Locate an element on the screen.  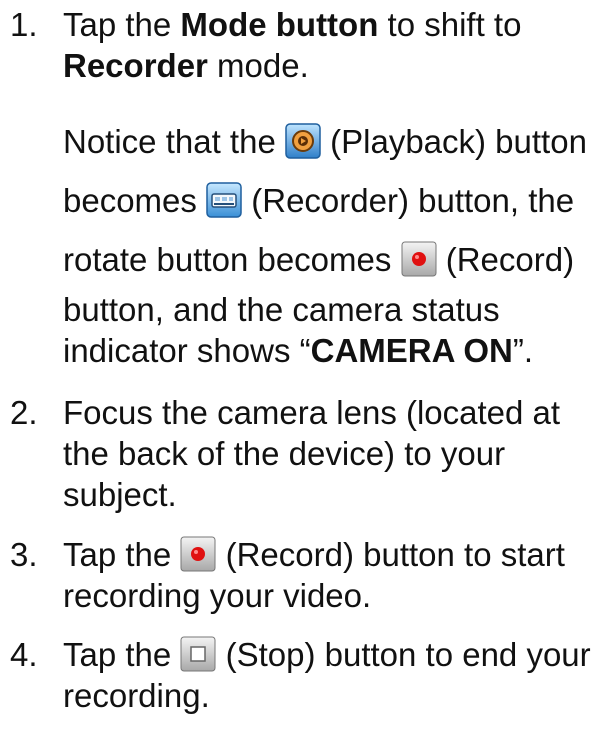
text-fragment: Notice that the is located at coordinates (174, 141).